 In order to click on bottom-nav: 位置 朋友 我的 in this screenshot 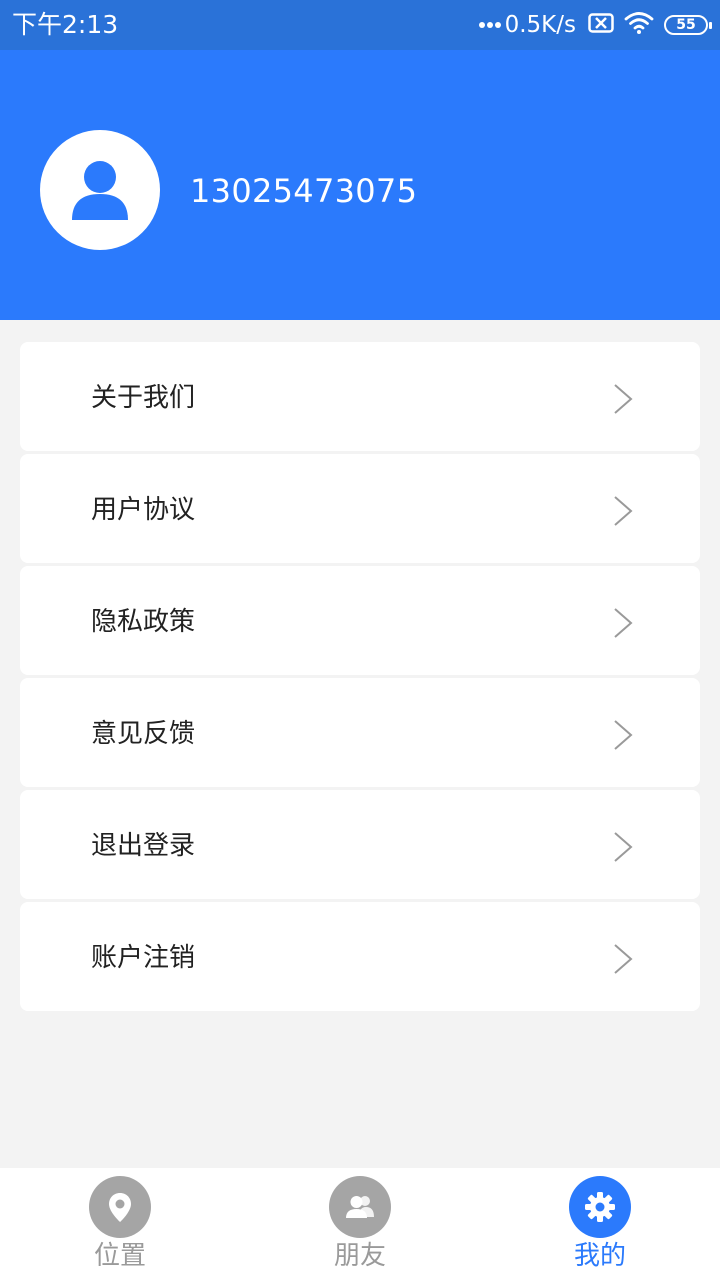, I will do `click(360, 1224)`.